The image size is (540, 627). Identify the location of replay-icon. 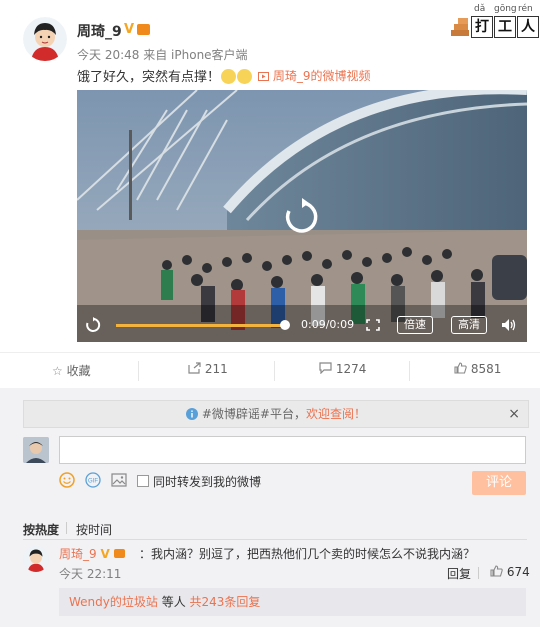
(93, 325).